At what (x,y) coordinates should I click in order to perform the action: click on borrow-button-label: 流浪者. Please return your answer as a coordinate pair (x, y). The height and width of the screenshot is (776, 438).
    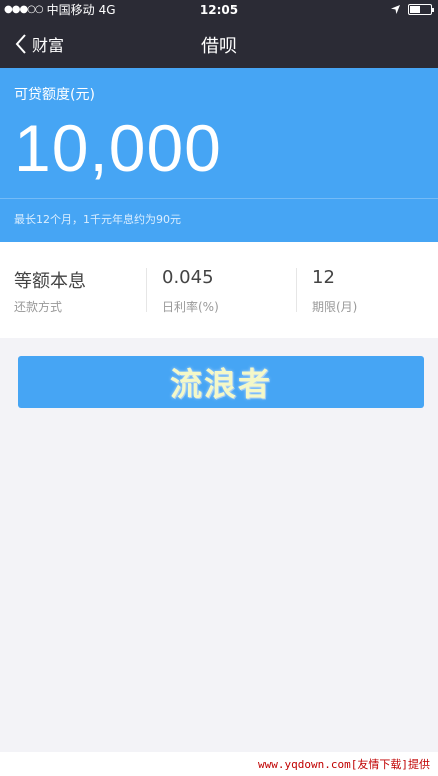
    Looking at the image, I should click on (220, 384).